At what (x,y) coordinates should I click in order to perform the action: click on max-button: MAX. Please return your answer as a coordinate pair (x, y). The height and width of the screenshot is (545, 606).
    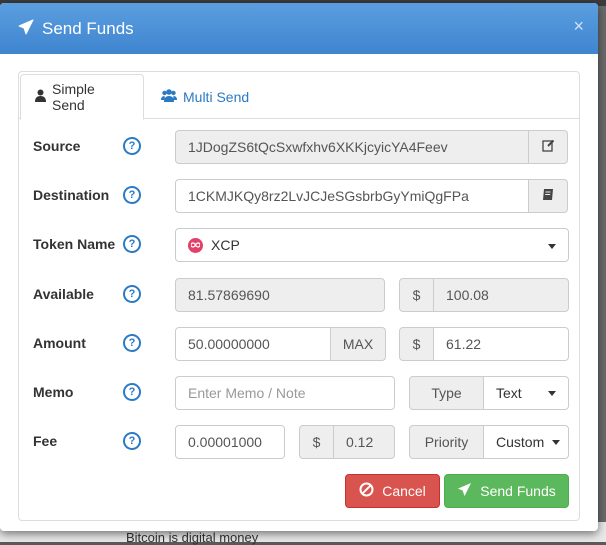
    Looking at the image, I should click on (358, 344).